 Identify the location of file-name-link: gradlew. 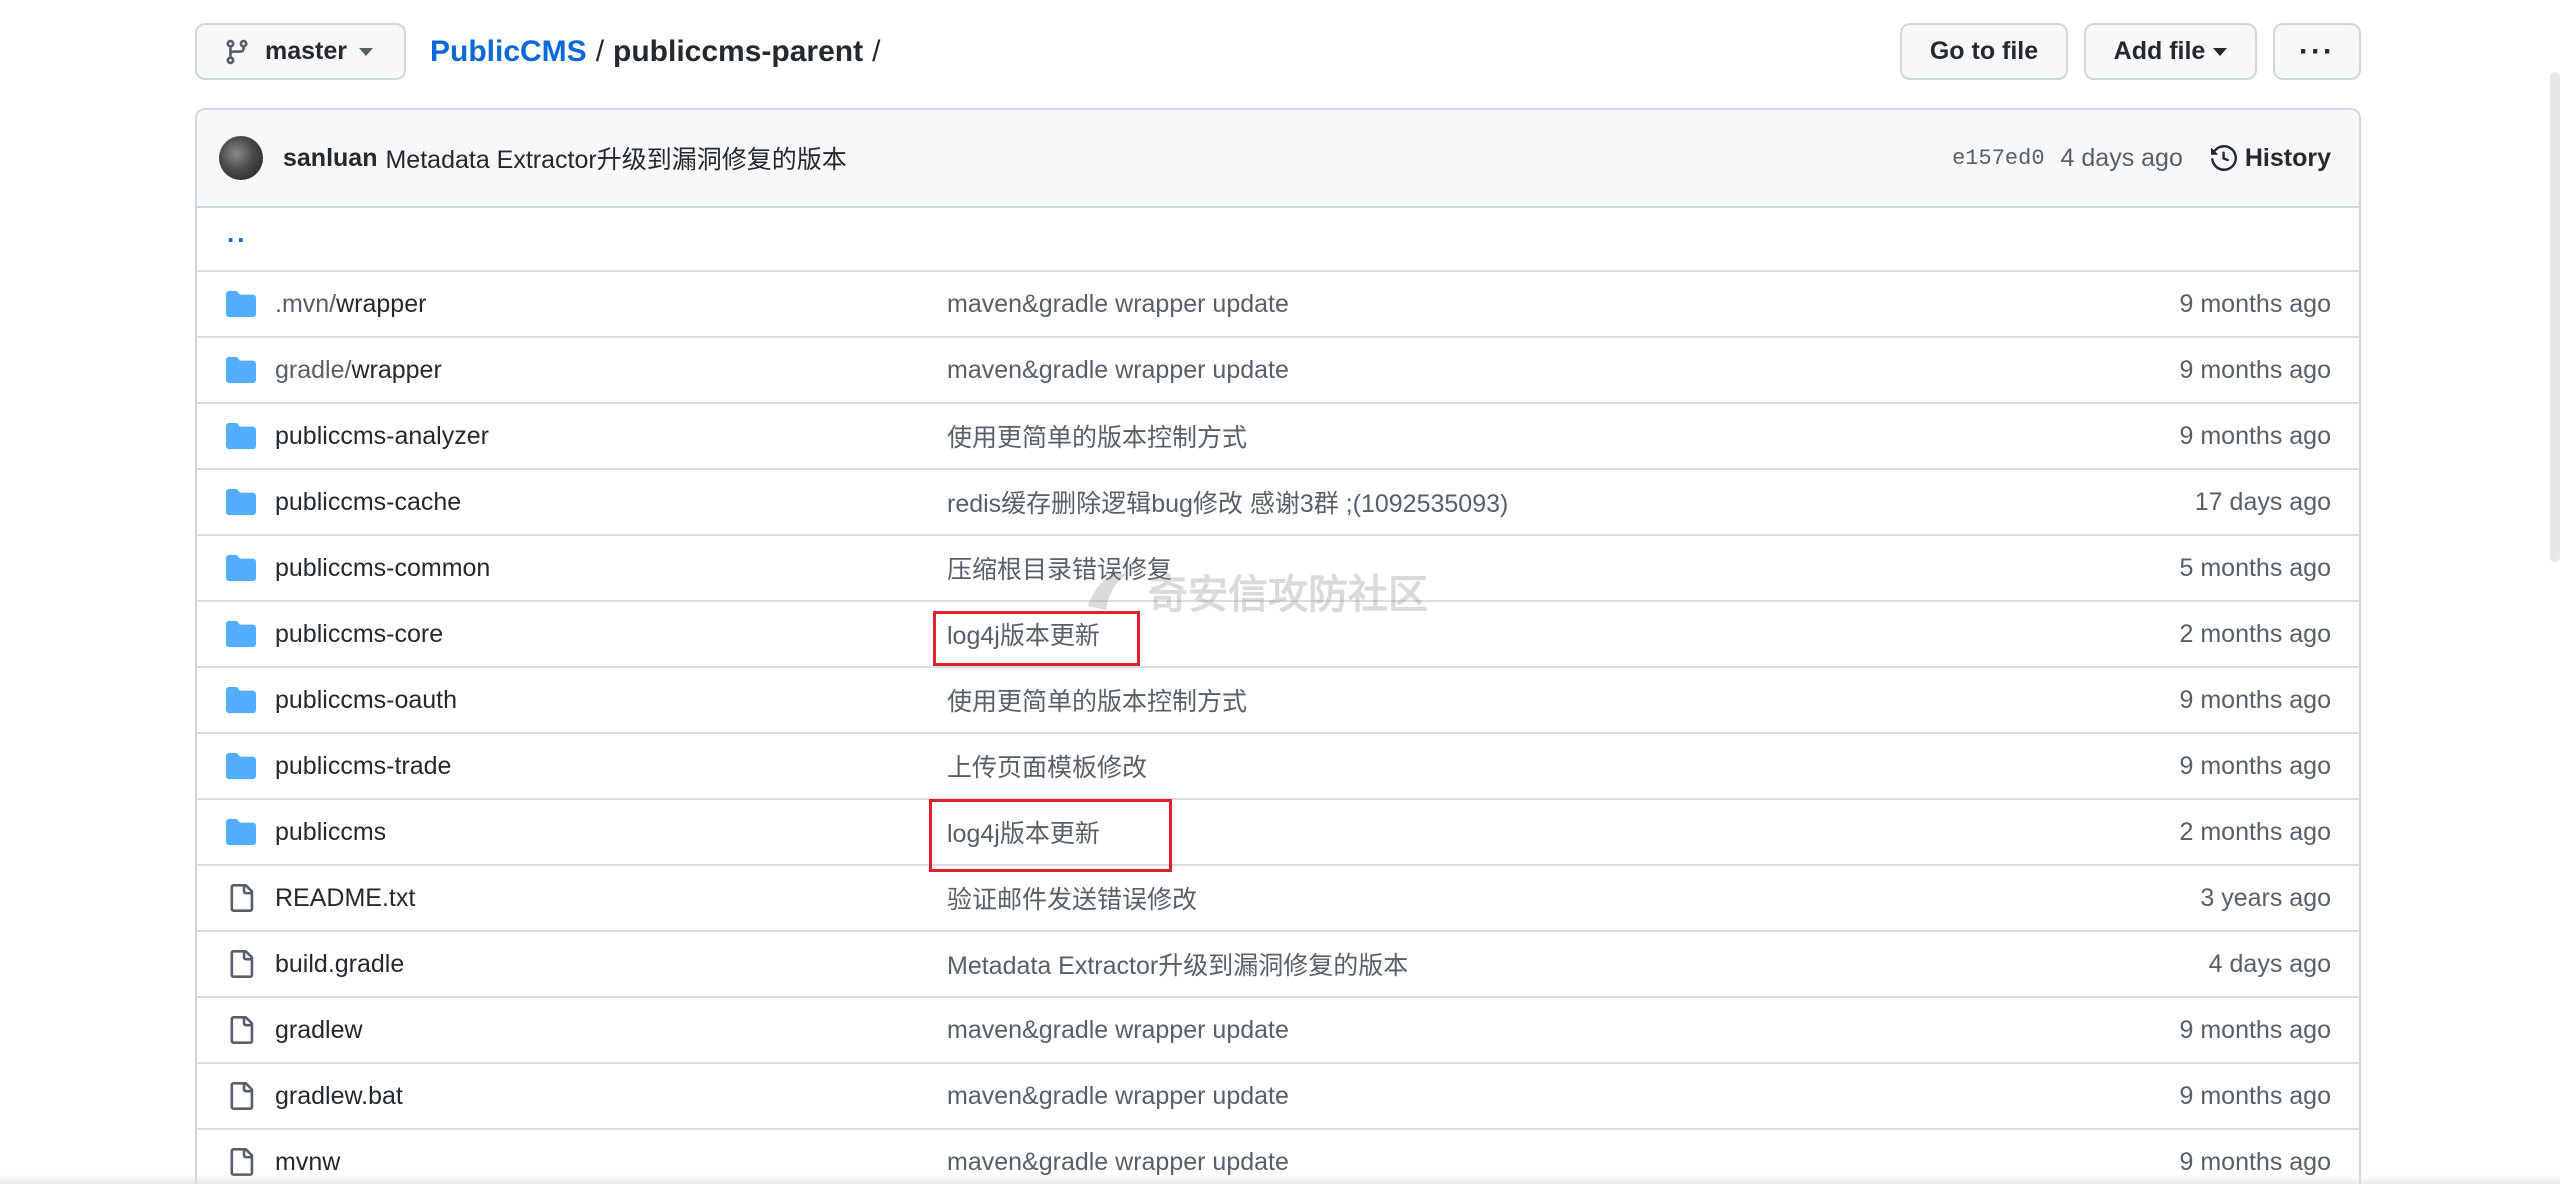
(611, 1030).